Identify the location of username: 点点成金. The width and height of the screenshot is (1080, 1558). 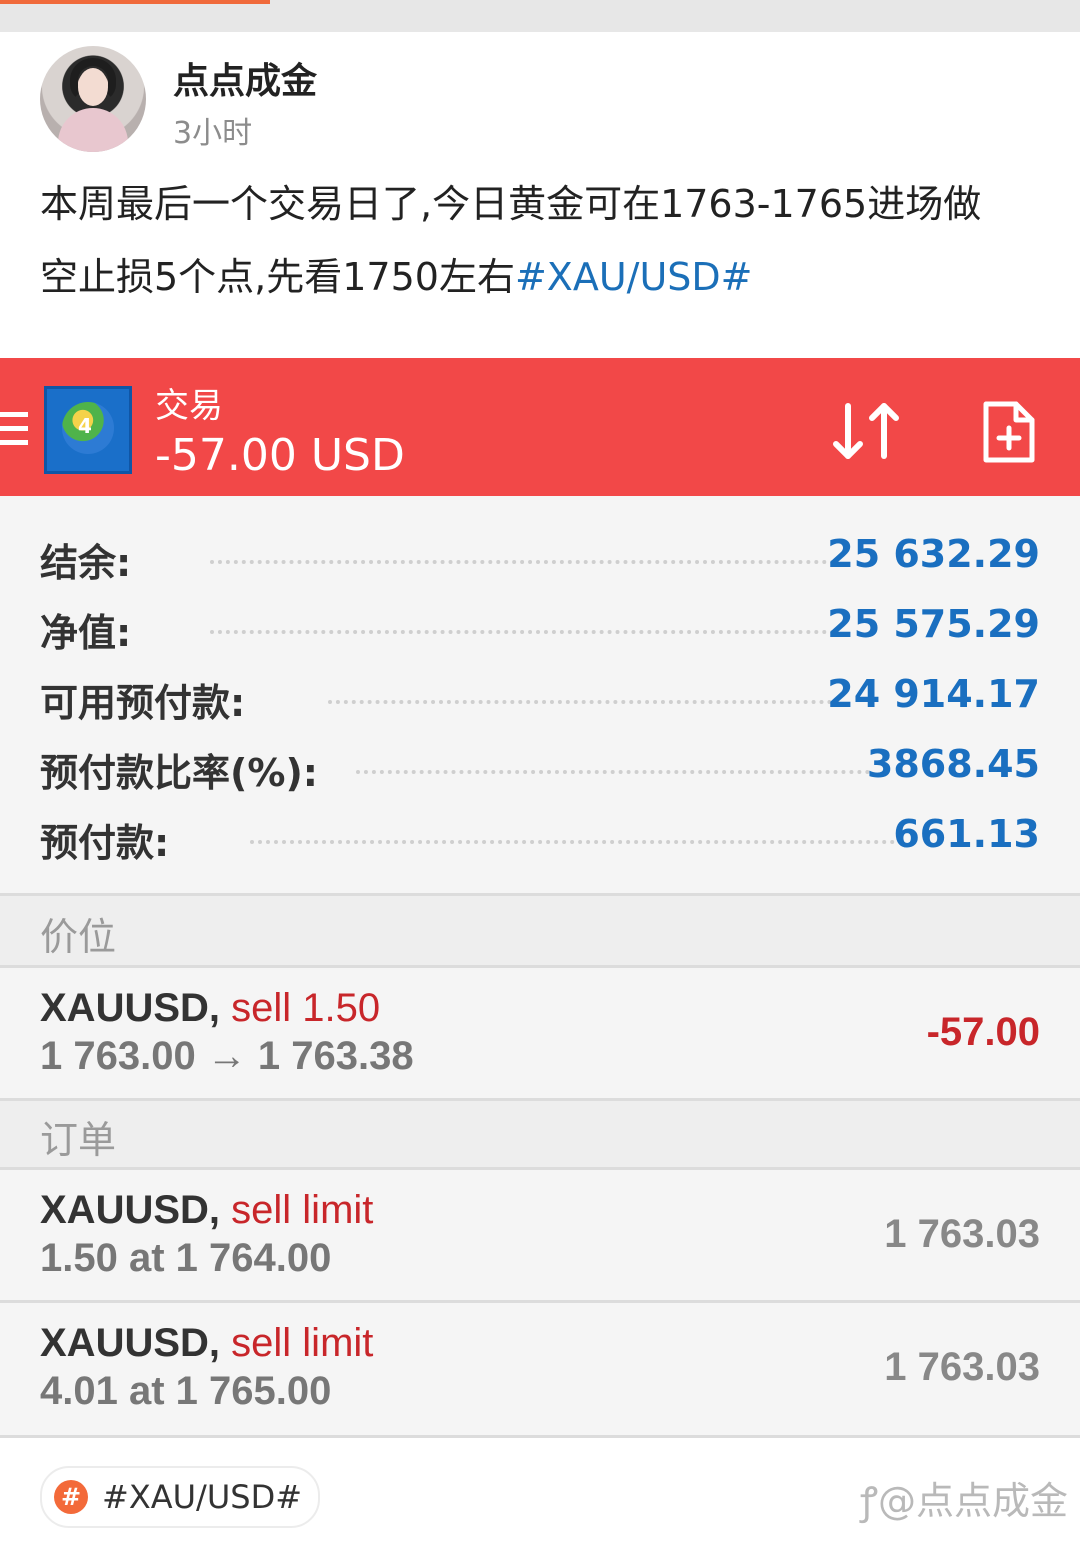
(245, 78).